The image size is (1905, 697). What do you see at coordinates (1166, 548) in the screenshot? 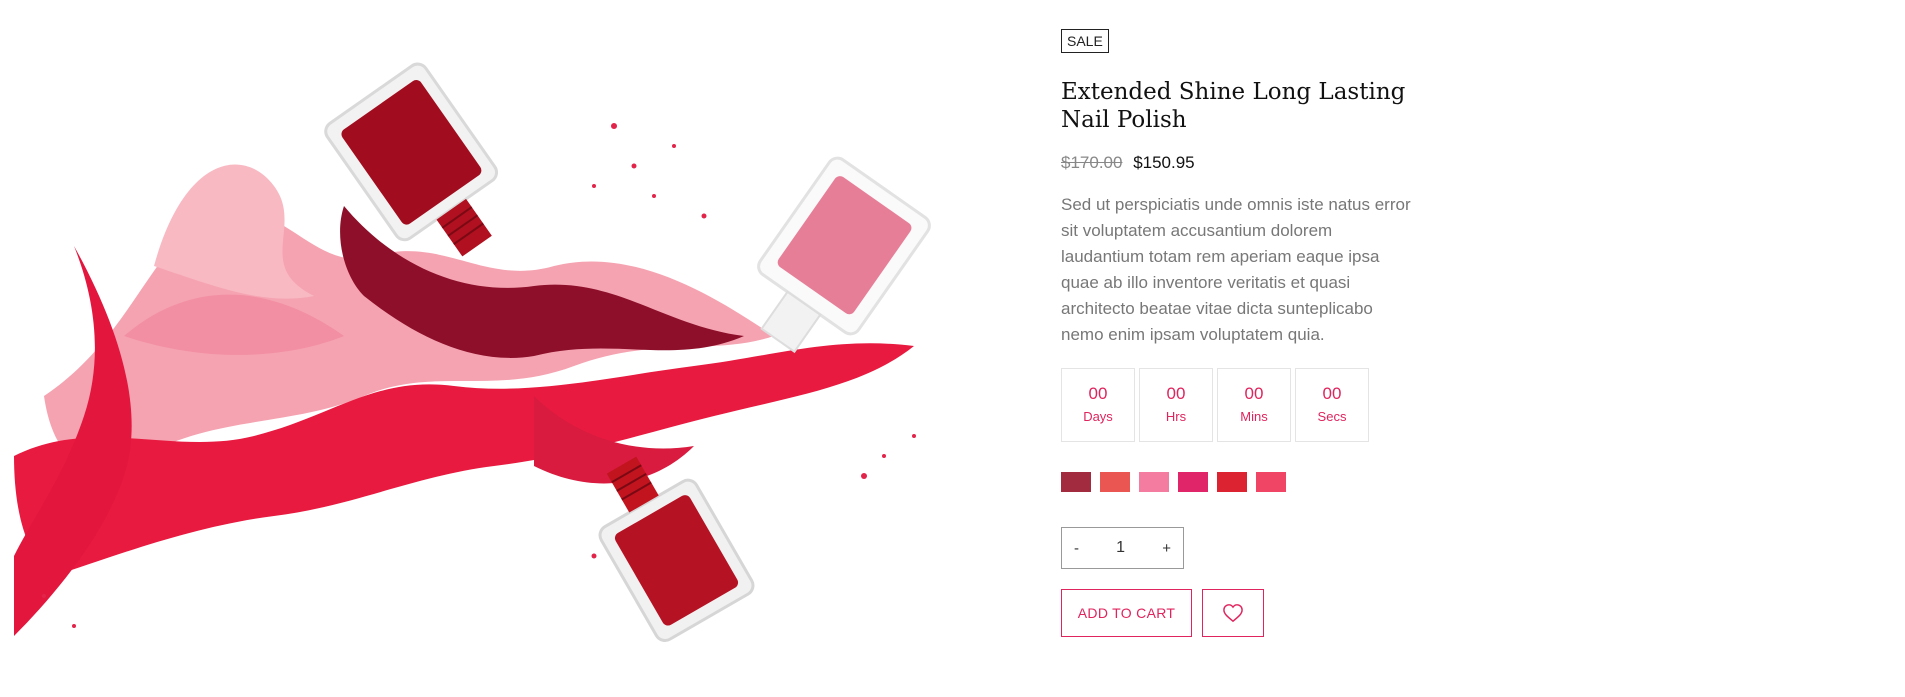
I see `quantity-increase-button: +` at bounding box center [1166, 548].